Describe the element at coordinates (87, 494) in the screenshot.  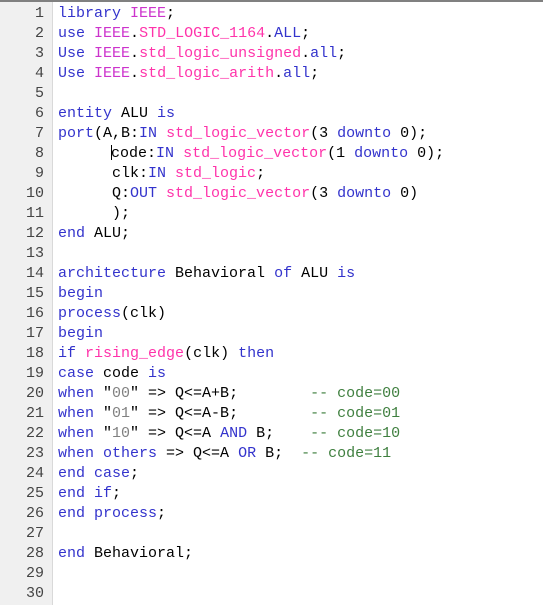
I see `line-text: end if;` at that location.